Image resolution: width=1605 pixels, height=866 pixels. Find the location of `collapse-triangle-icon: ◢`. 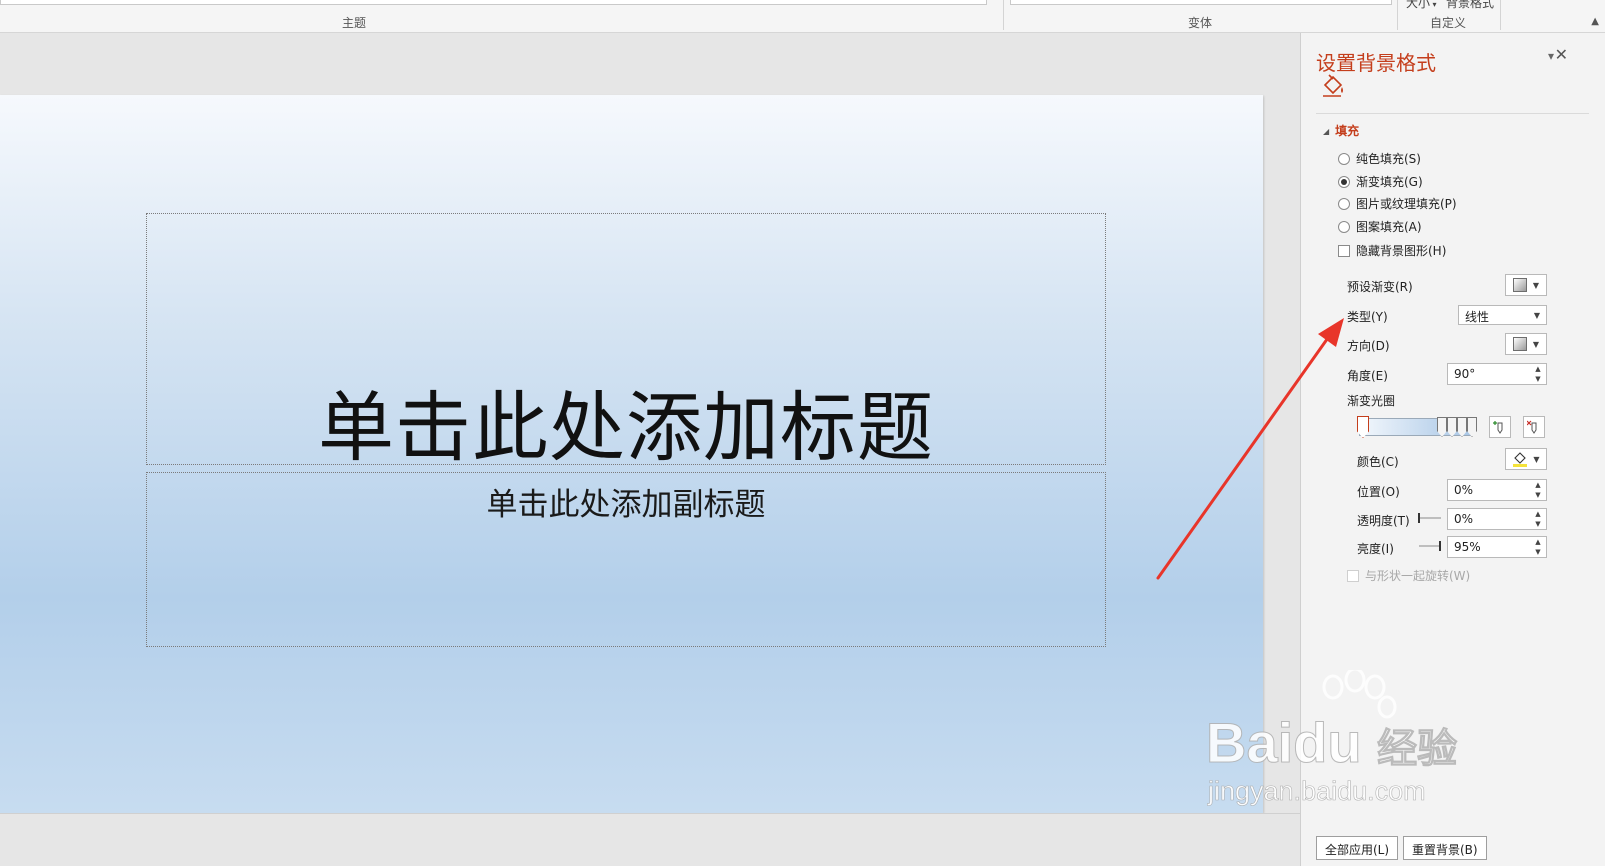

collapse-triangle-icon: ◢ is located at coordinates (1326, 131).